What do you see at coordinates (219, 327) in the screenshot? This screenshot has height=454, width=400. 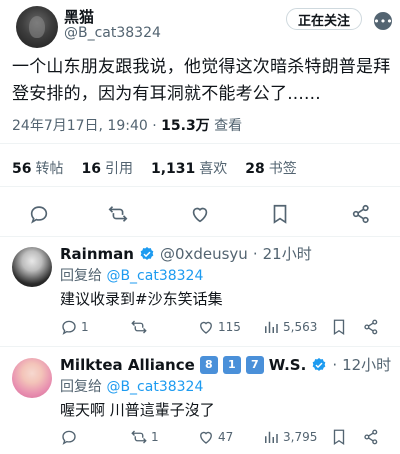 I see `like-button: 115` at bounding box center [219, 327].